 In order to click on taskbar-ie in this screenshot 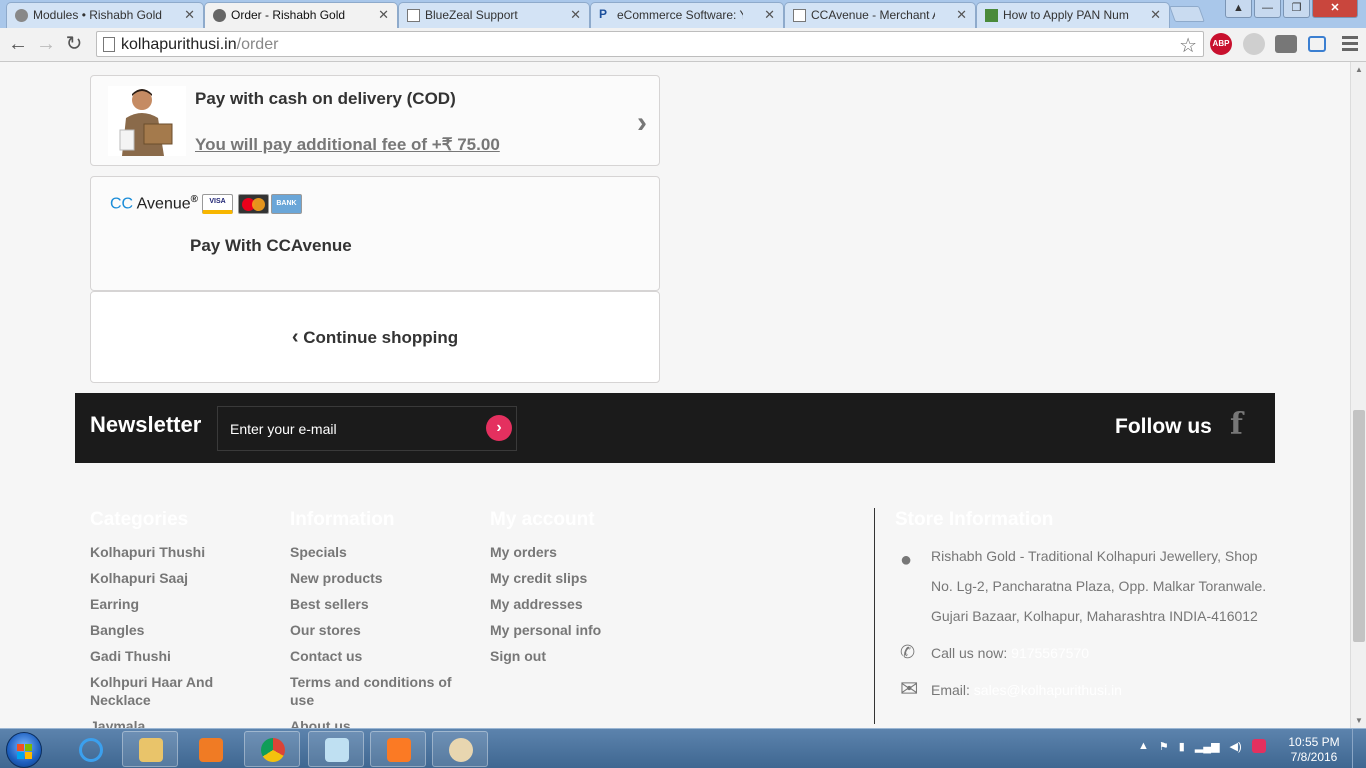, I will do `click(90, 749)`.